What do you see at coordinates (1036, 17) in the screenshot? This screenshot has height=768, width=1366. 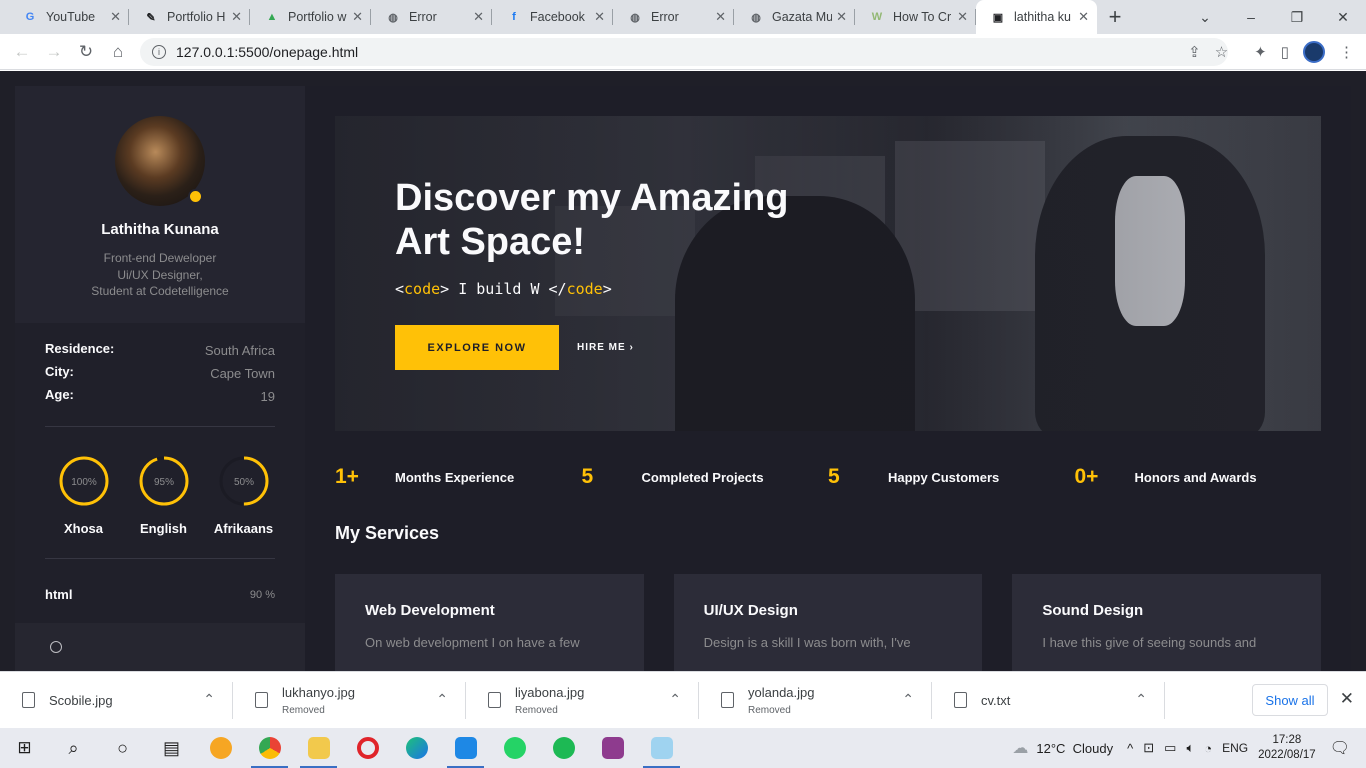 I see `browser-tab: ▣ lathitha ku ✕` at bounding box center [1036, 17].